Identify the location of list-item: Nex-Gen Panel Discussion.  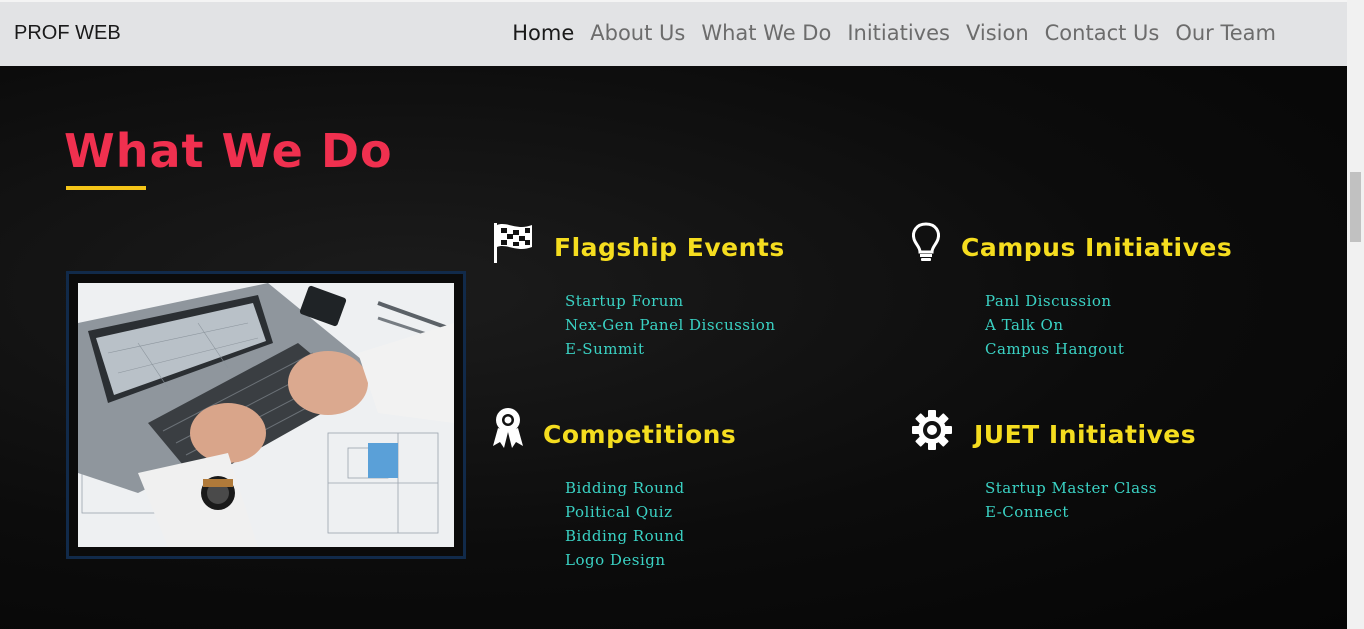
(670, 325).